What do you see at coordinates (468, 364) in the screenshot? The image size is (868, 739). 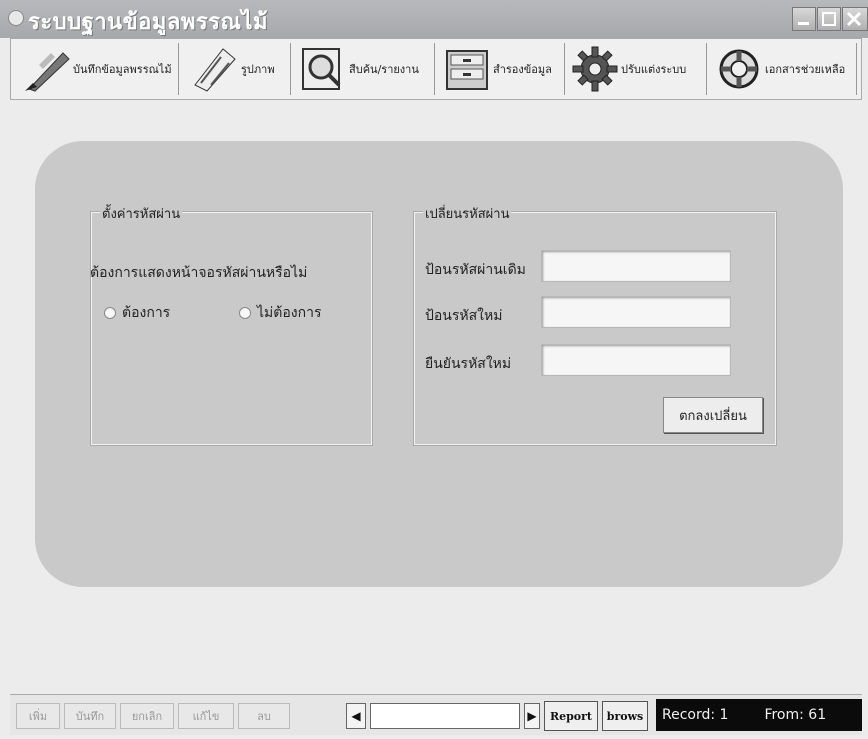 I see `confirm-password-label: ยืนยันรหัสใหม่` at bounding box center [468, 364].